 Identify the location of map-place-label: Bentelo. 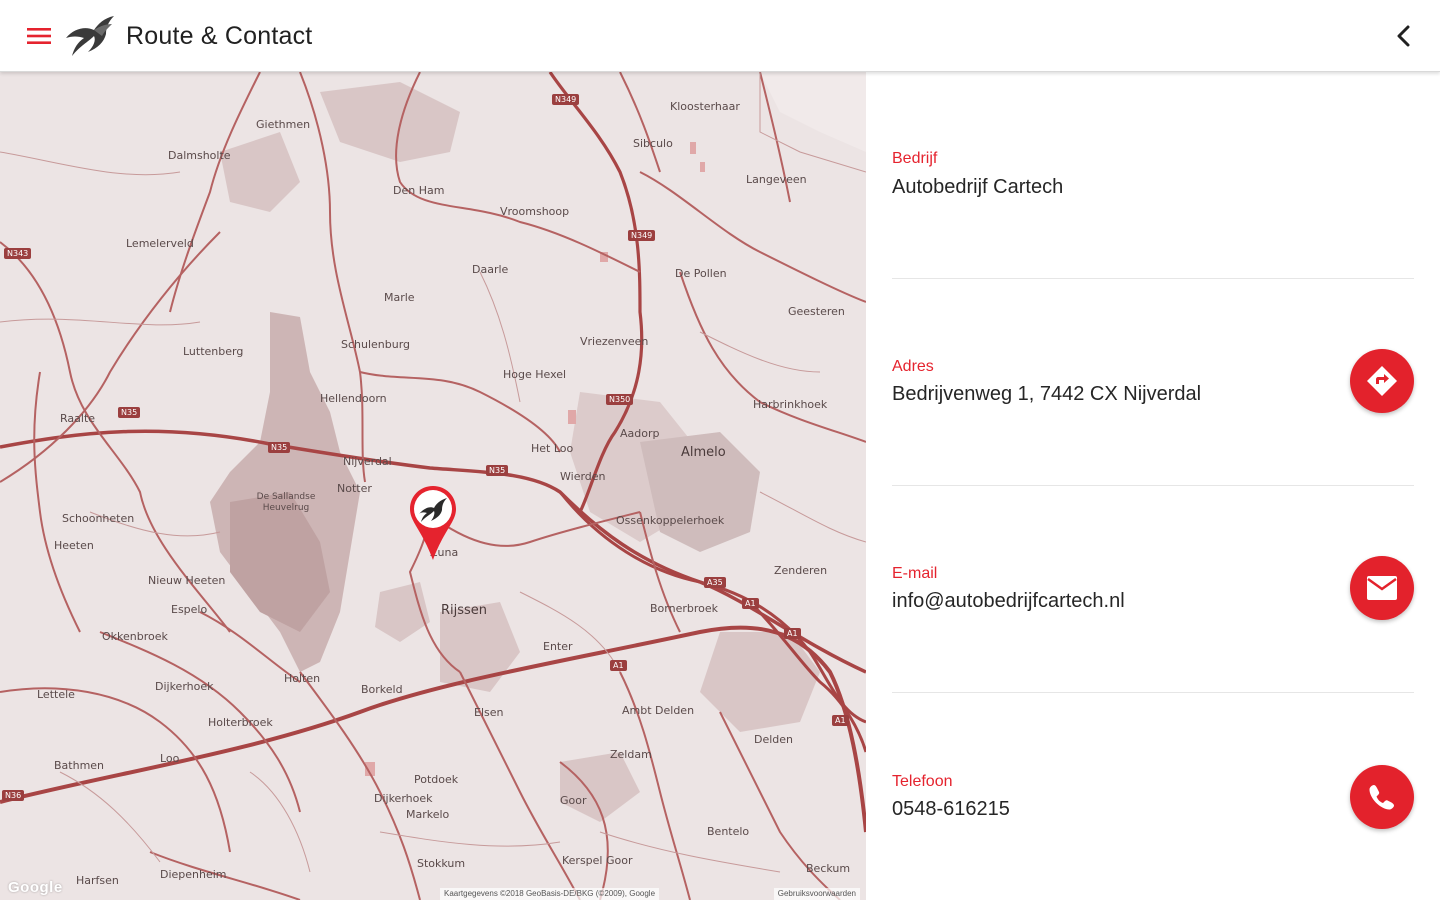
(728, 831).